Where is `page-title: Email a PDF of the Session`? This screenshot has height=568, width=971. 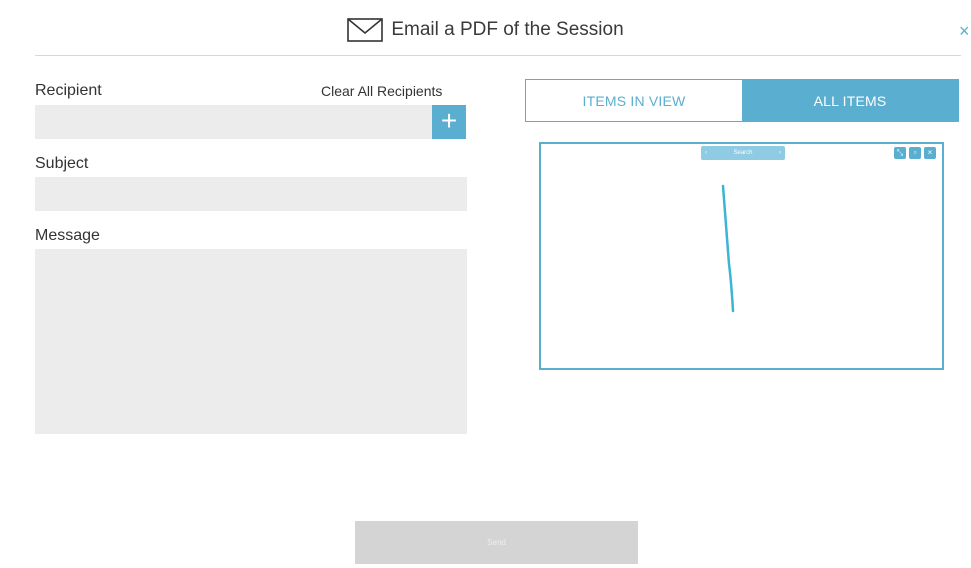 page-title: Email a PDF of the Session is located at coordinates (507, 29).